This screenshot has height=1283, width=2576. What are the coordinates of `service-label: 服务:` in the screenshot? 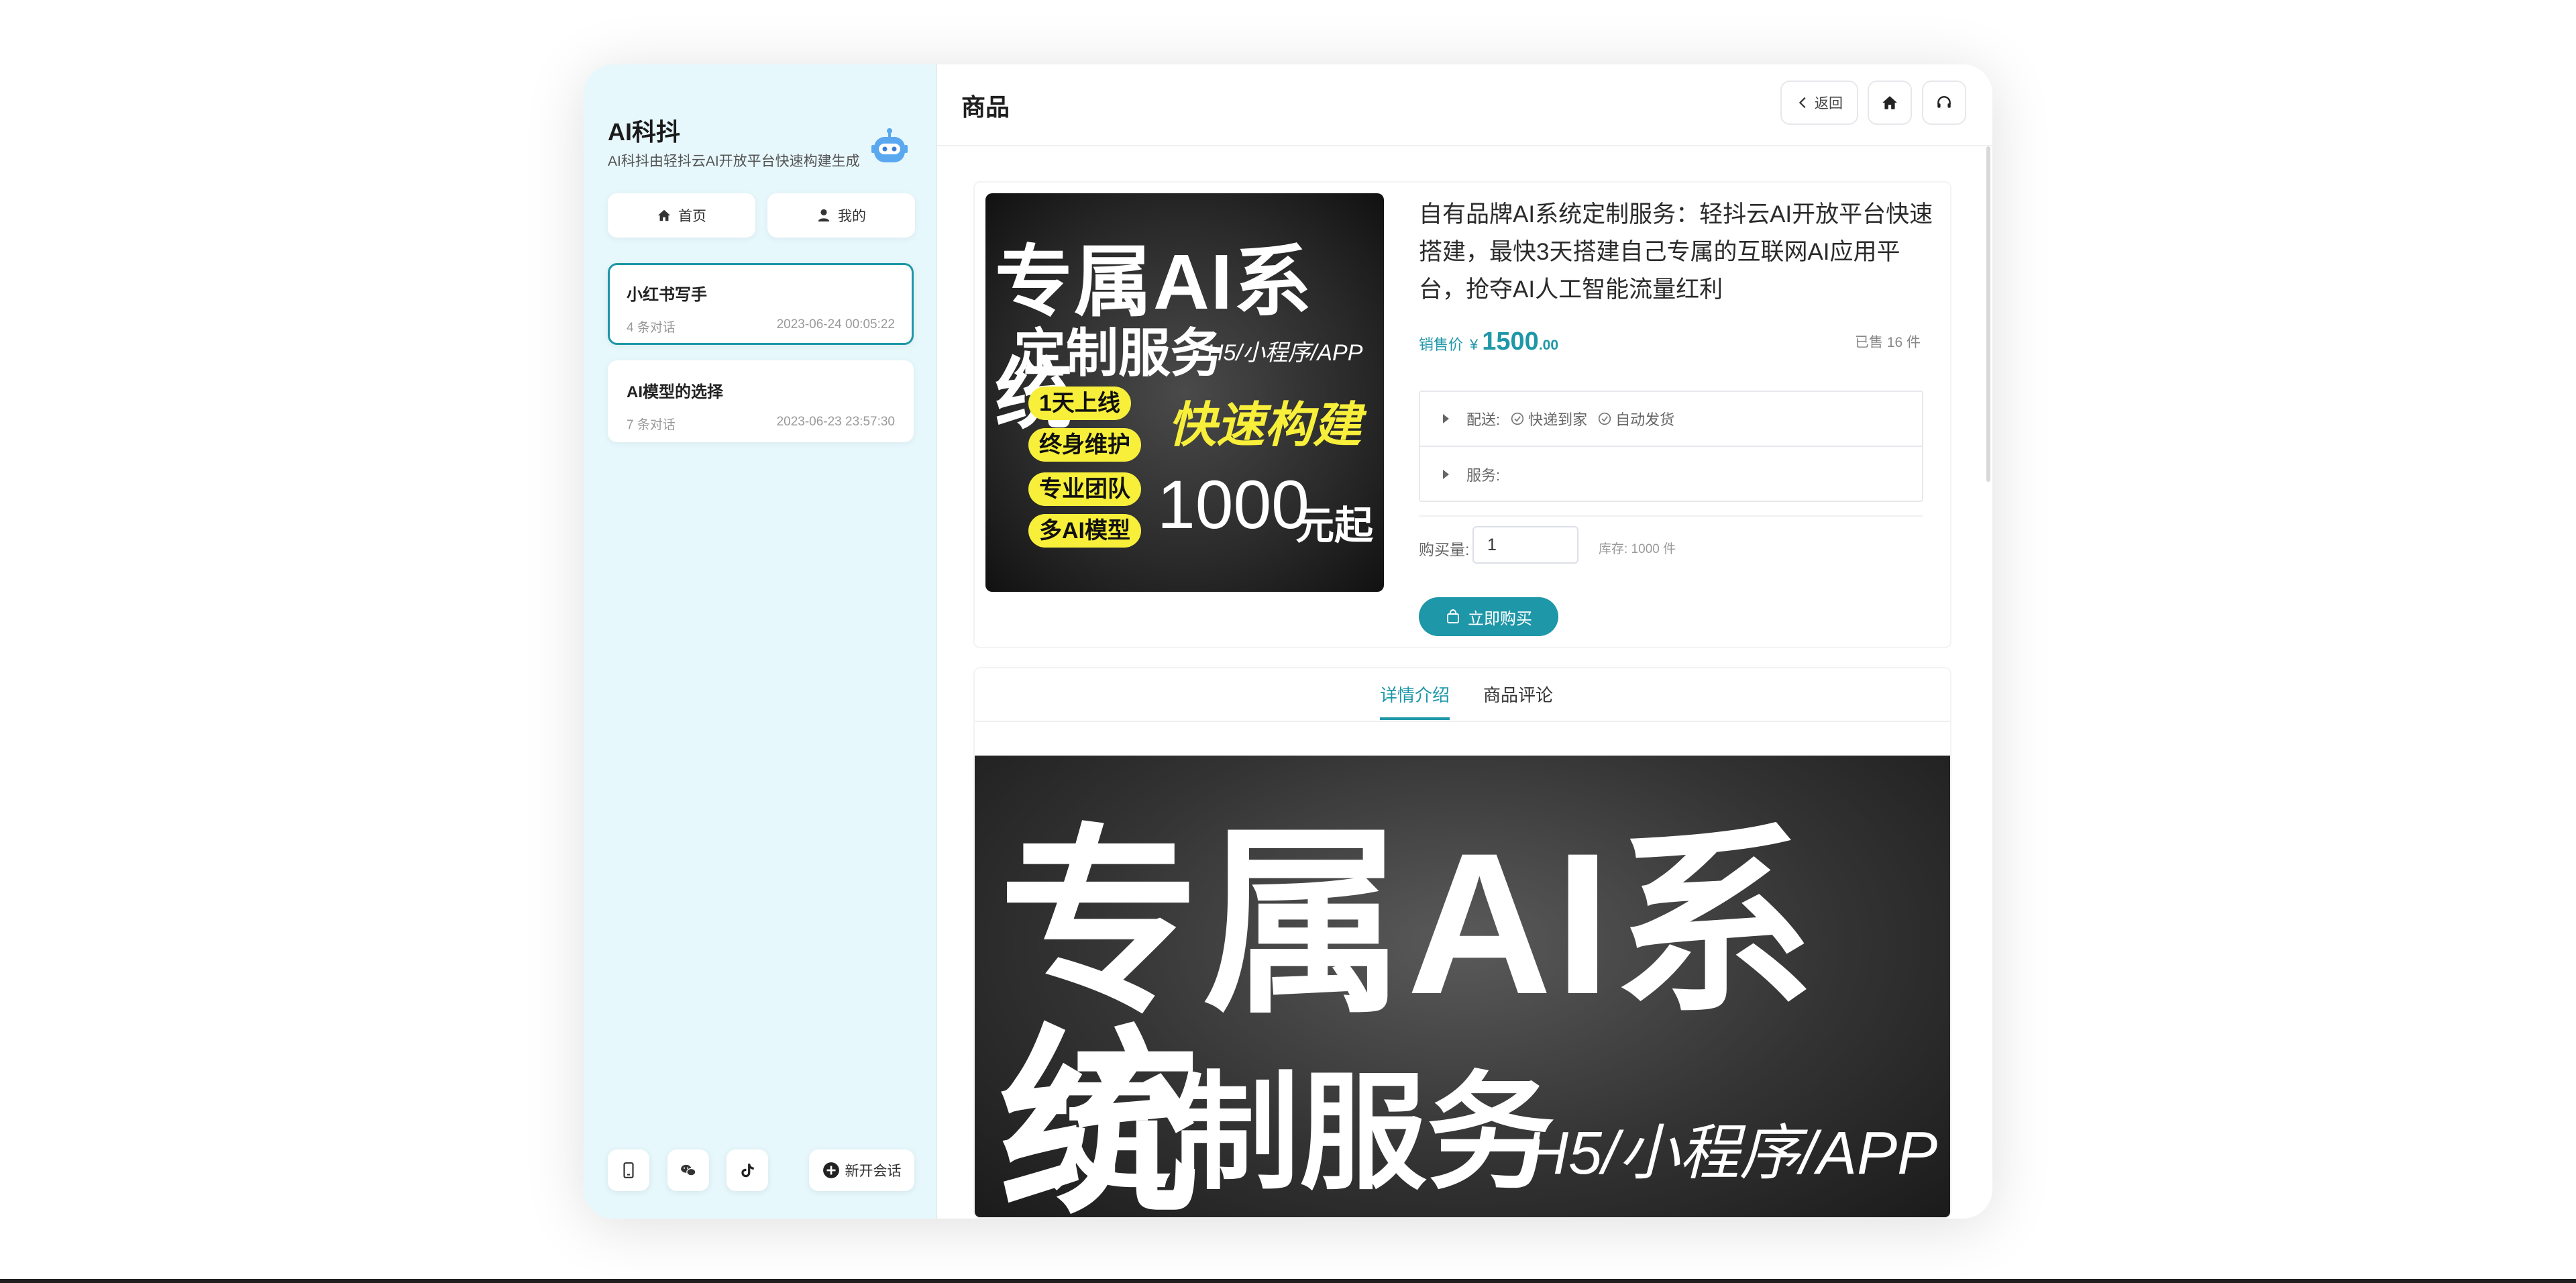 It's located at (1483, 475).